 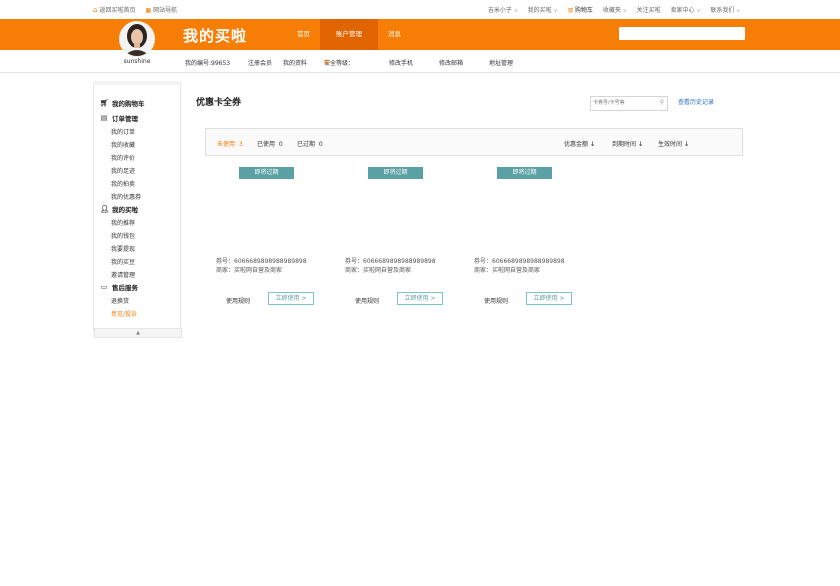 What do you see at coordinates (260, 62) in the screenshot?
I see `register-member-link: 注册会员` at bounding box center [260, 62].